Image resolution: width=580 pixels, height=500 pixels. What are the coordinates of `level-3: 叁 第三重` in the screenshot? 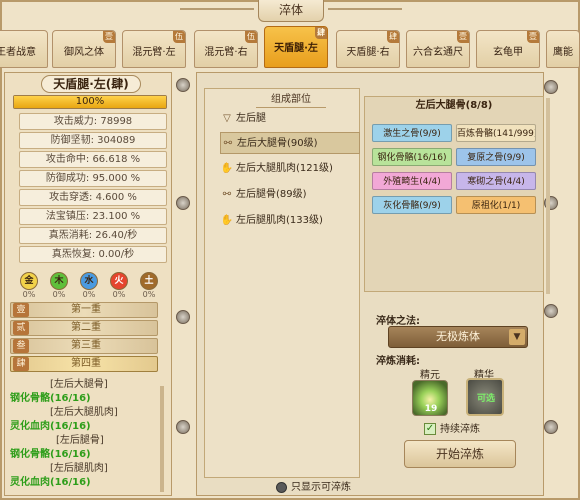 It's located at (84, 346).